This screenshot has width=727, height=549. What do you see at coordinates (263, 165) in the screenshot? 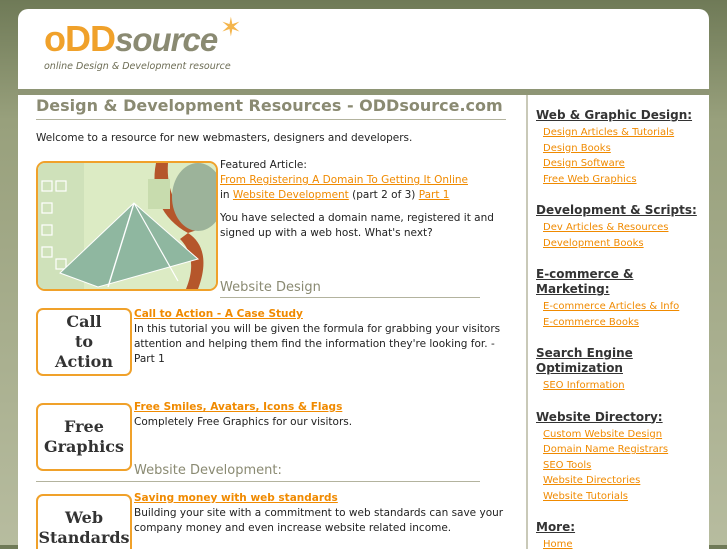
I see `featured-label: Featured Article:` at bounding box center [263, 165].